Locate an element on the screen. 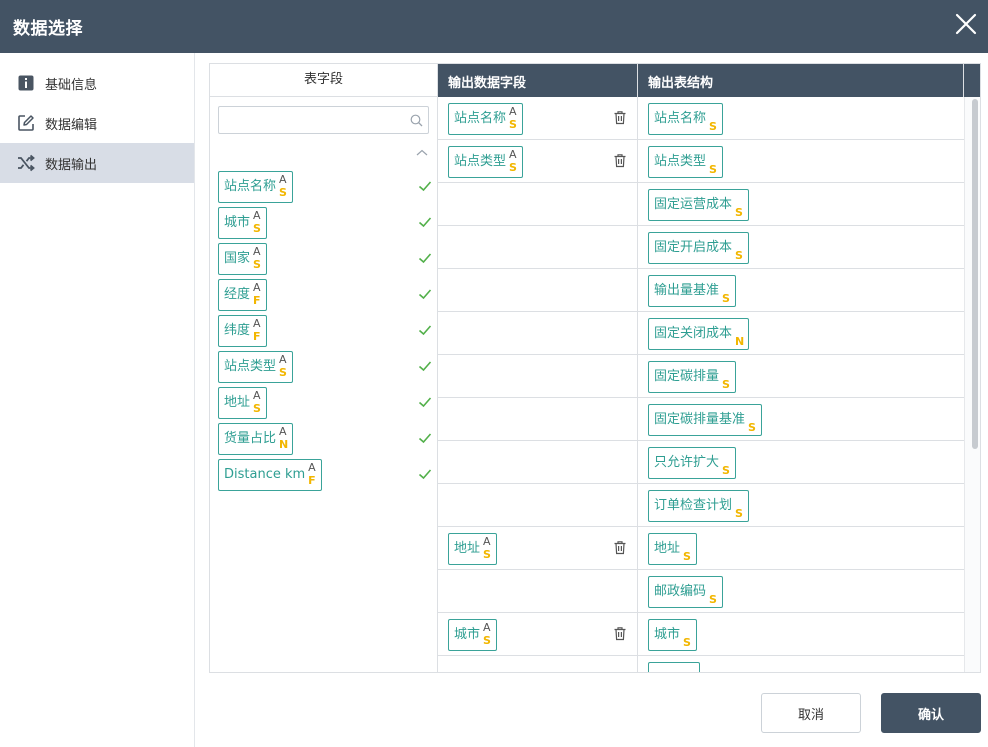 The image size is (988, 747). output-structure-cell: 城市 S is located at coordinates (801, 634).